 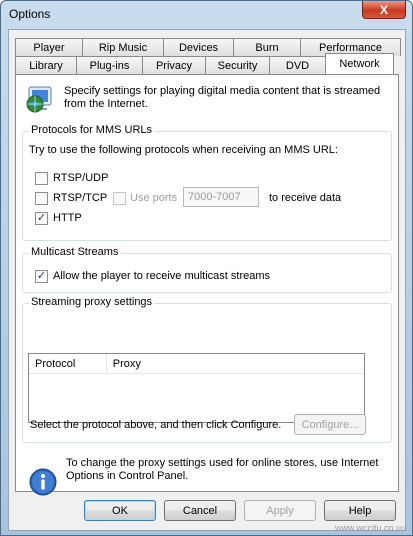 I want to click on watermark-text: www.wccitu.co.uu, so click(x=370, y=528).